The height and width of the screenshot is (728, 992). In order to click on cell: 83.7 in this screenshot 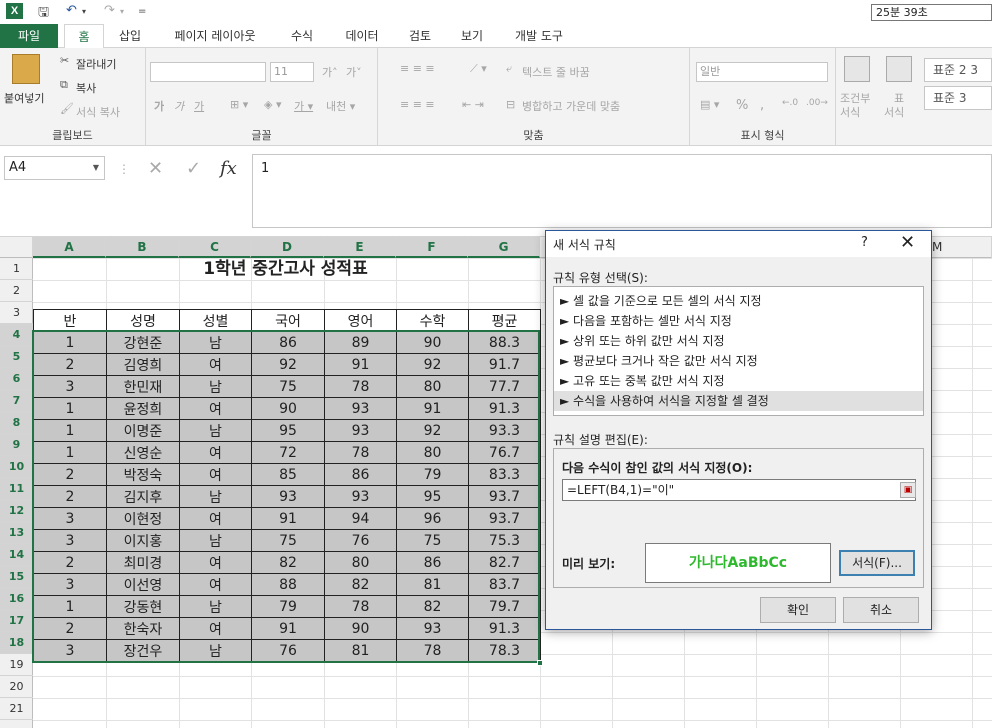, I will do `click(504, 584)`.